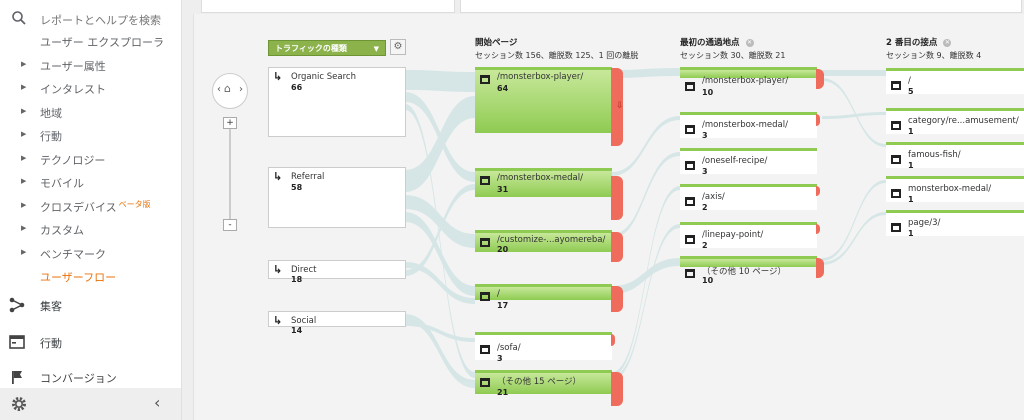 The image size is (1024, 420). Describe the element at coordinates (337, 272) in the screenshot. I see `source-node-direct: ↳ Direct 18` at that location.